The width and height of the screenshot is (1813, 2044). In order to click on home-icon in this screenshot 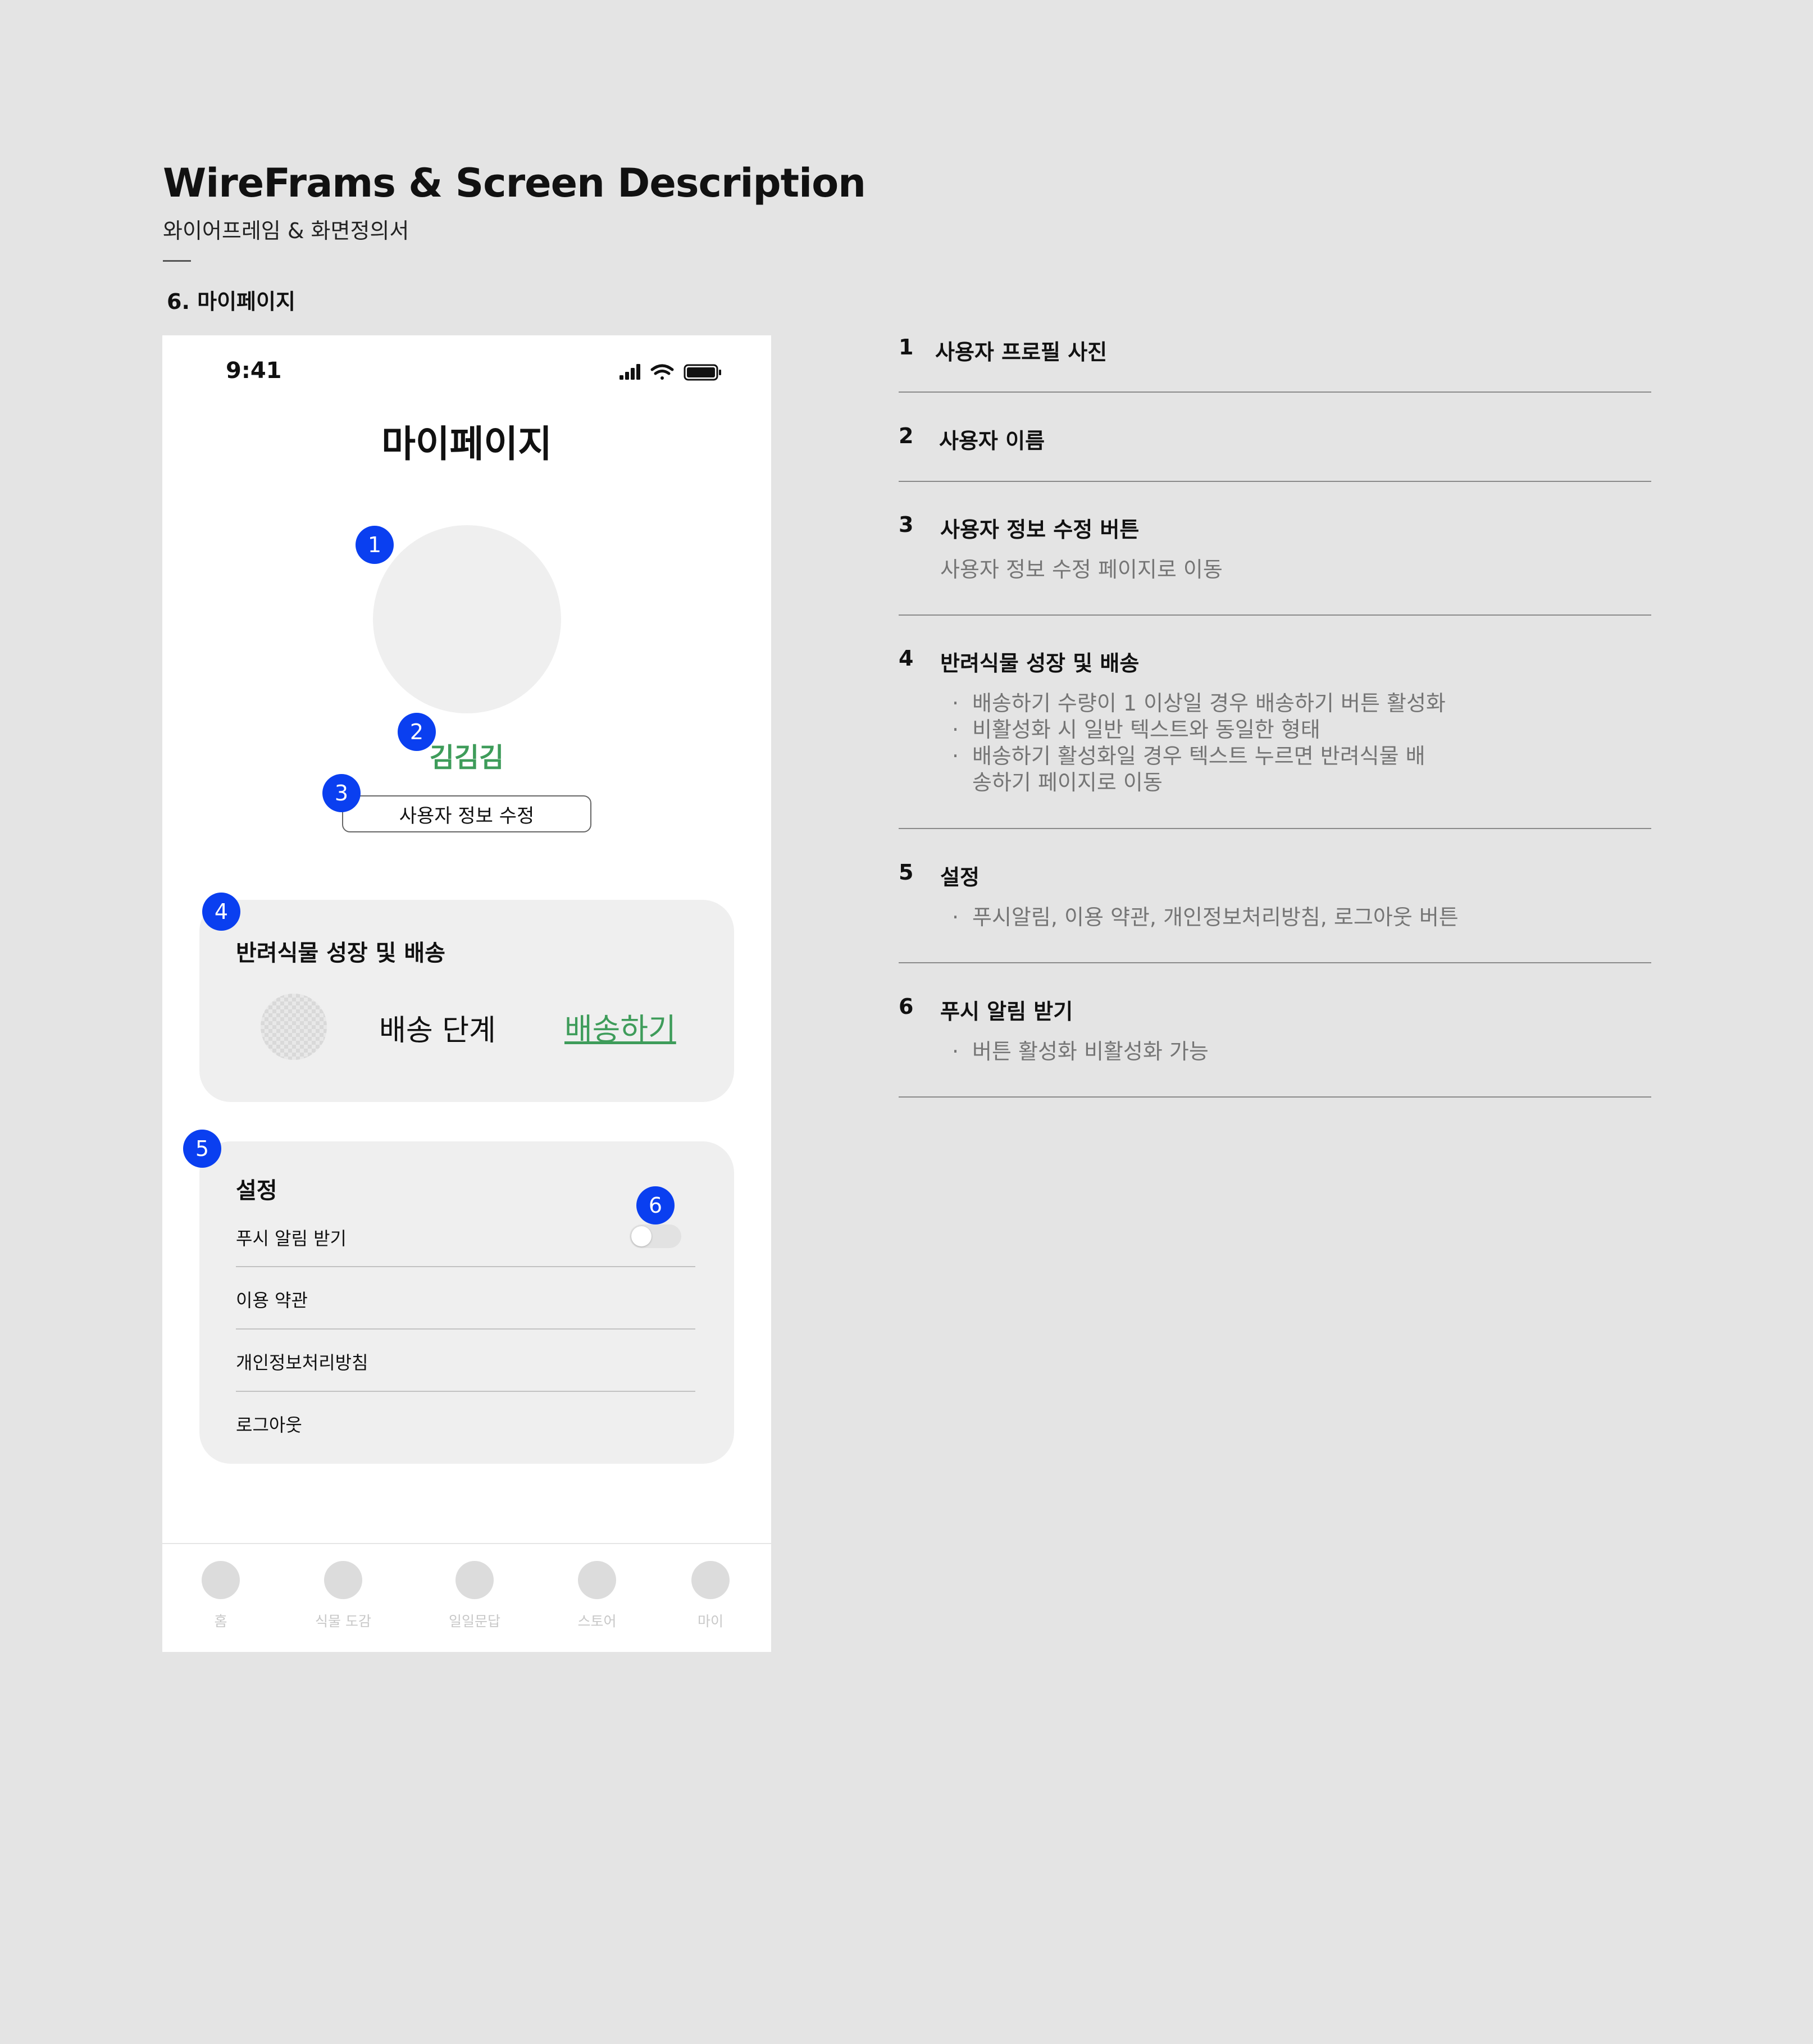, I will do `click(221, 1580)`.